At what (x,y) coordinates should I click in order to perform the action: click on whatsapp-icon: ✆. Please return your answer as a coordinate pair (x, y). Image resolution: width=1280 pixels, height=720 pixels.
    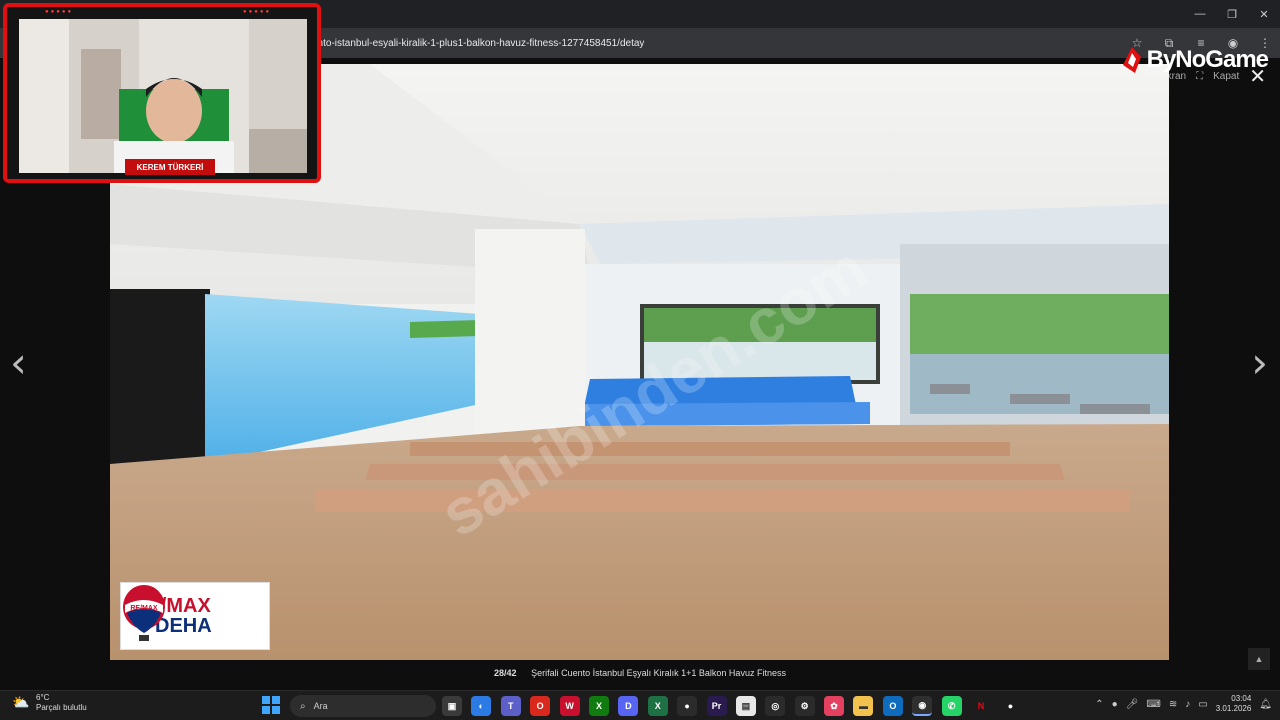
    Looking at the image, I should click on (951, 706).